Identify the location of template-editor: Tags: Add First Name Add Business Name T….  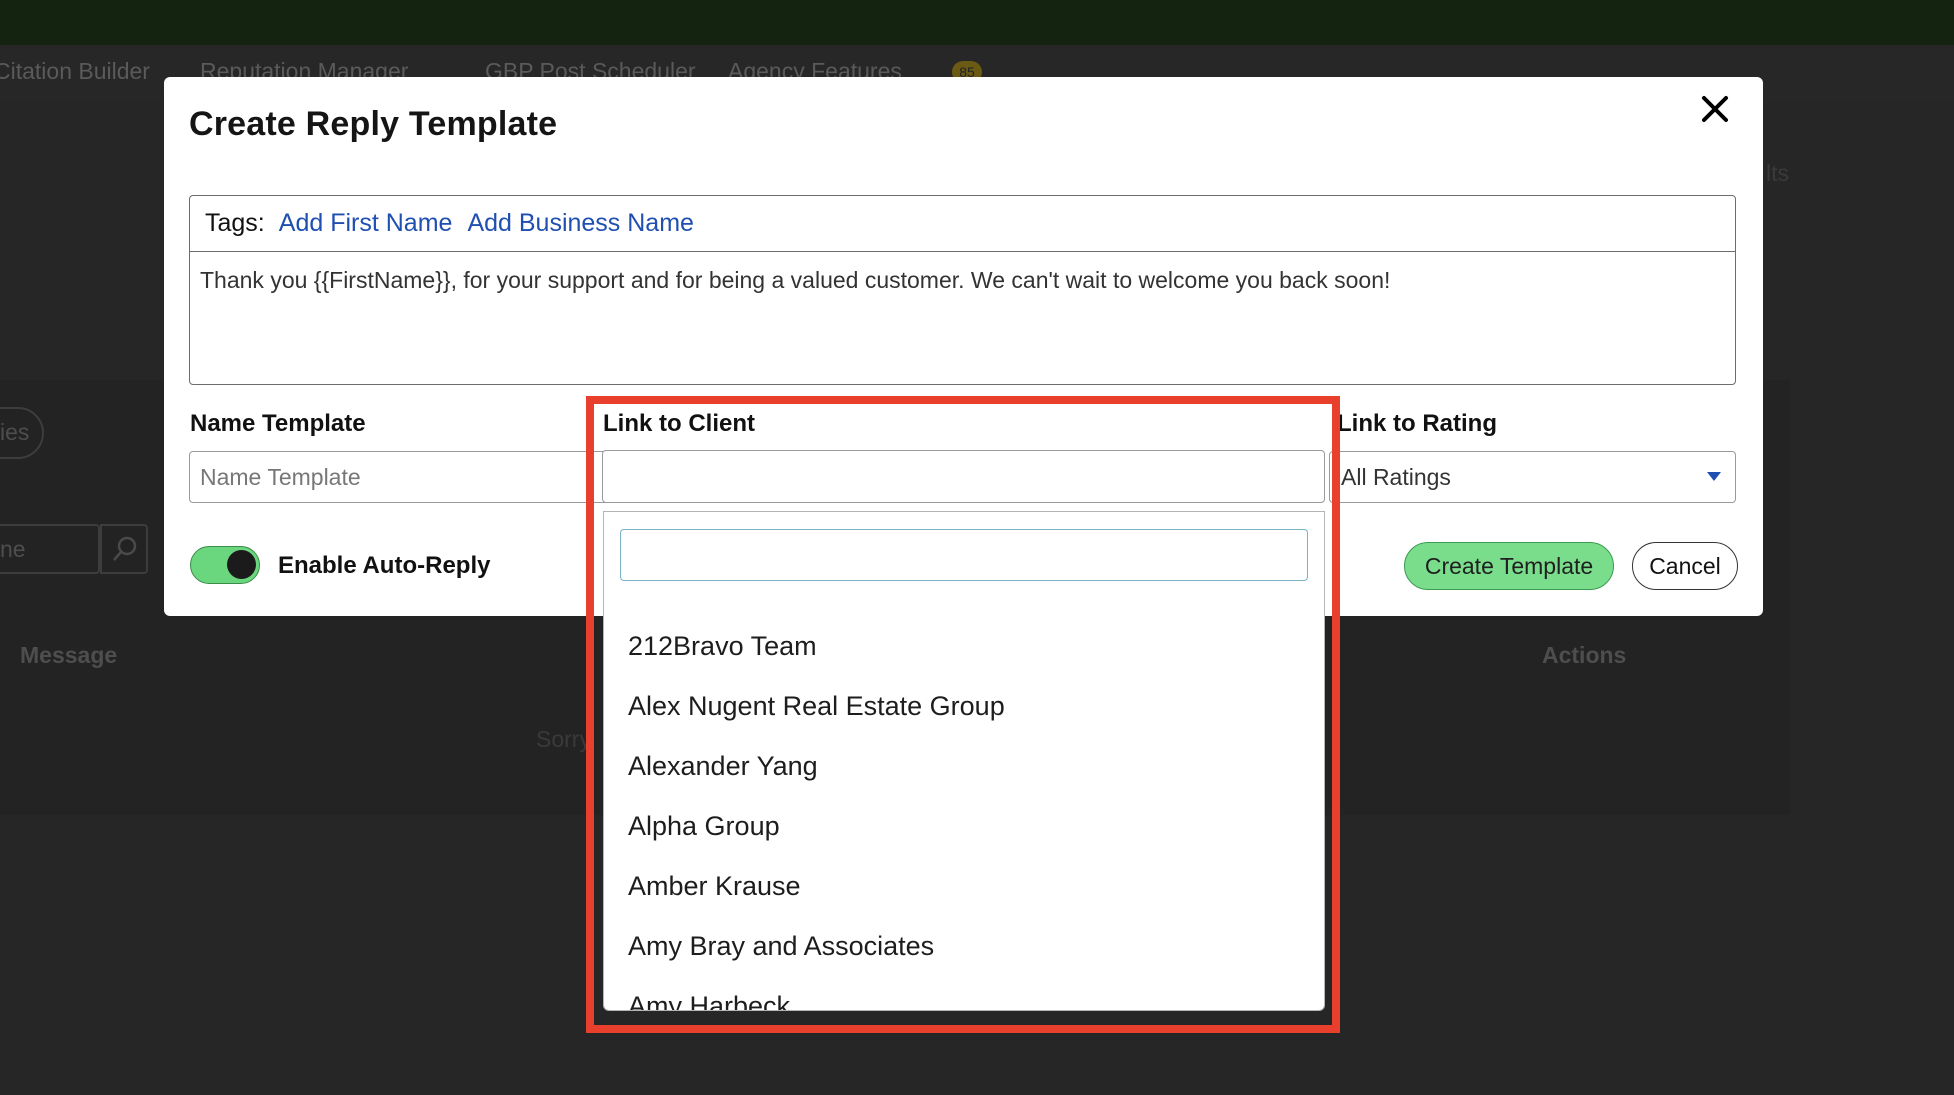
(962, 290).